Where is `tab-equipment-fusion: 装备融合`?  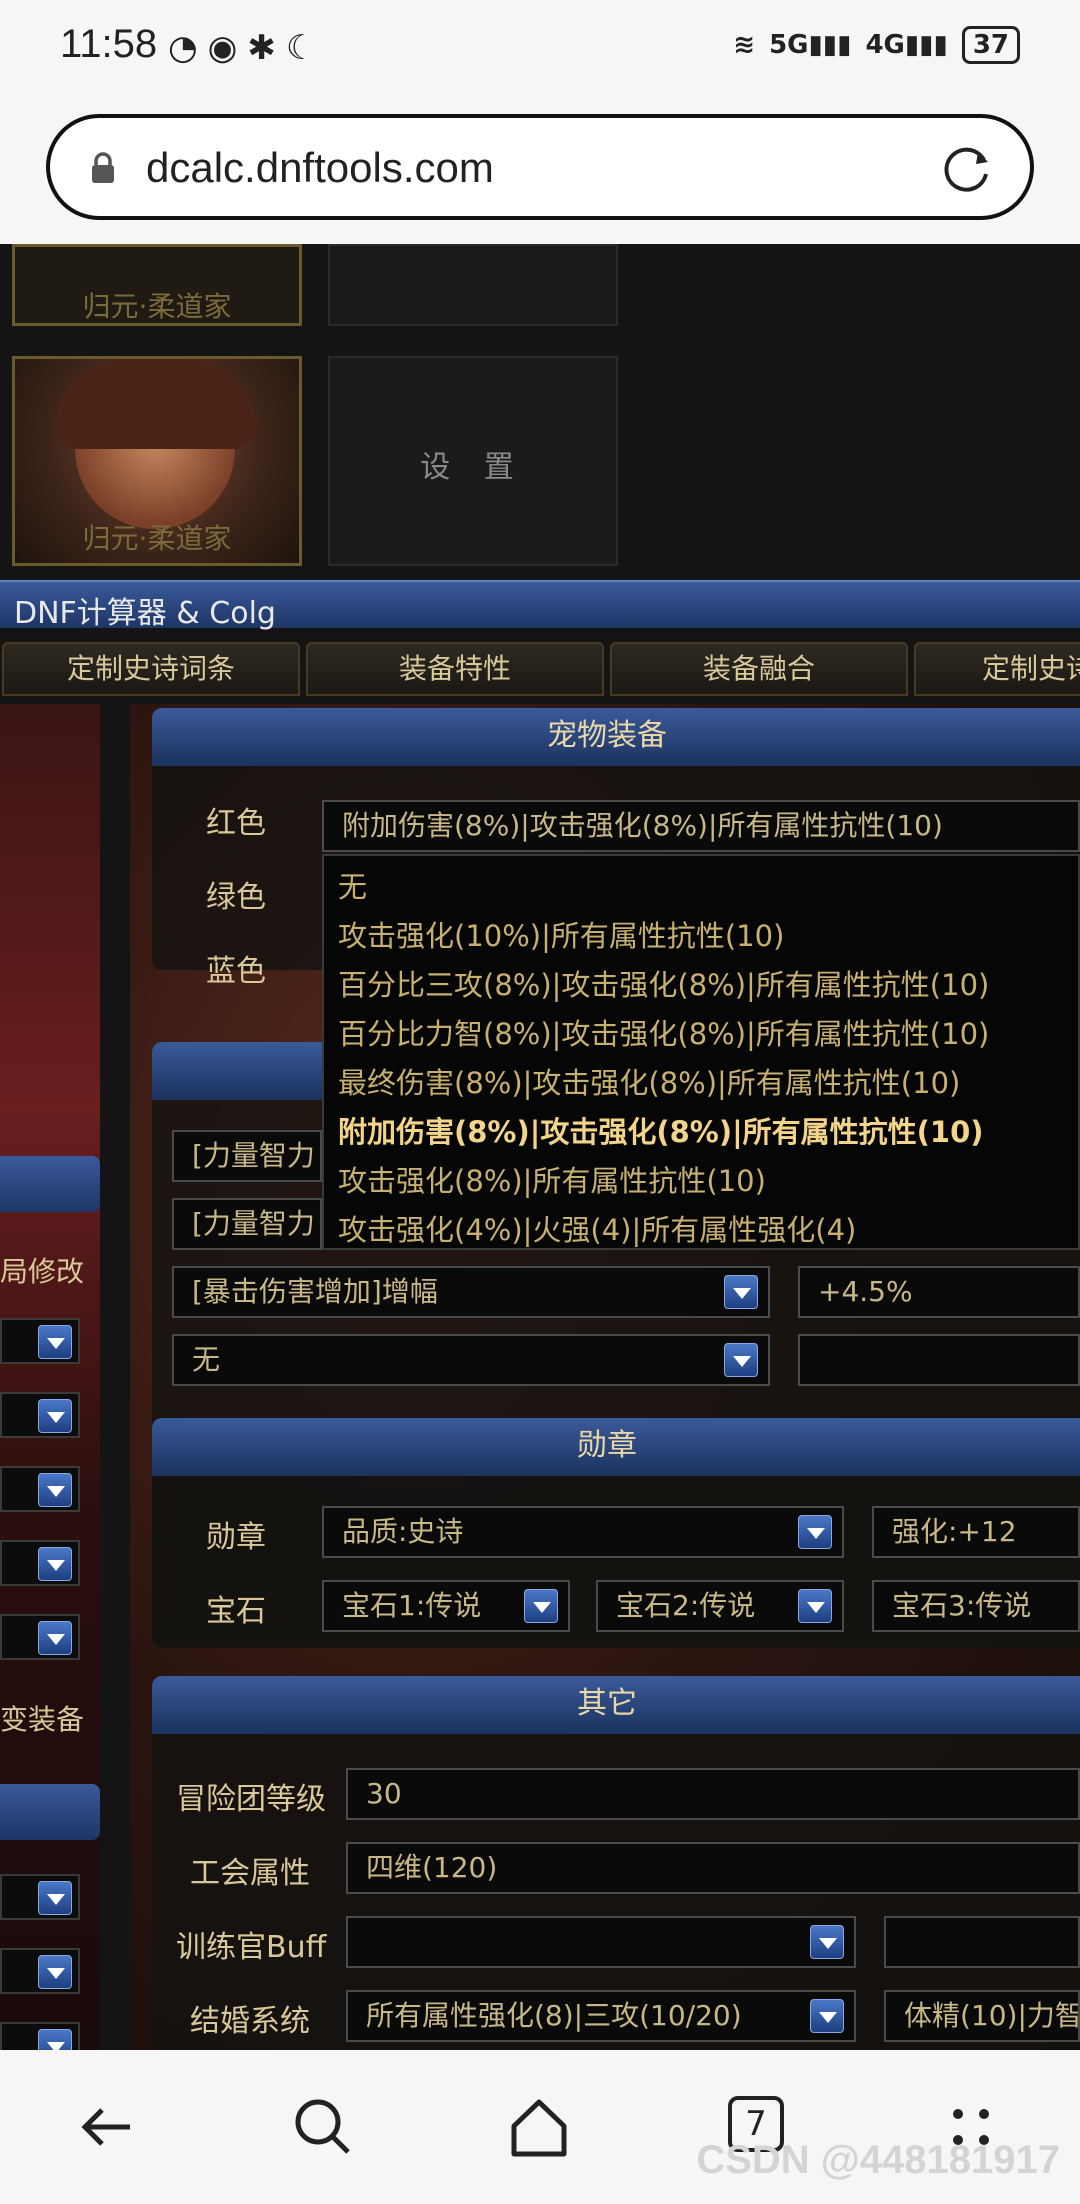 tab-equipment-fusion: 装备融合 is located at coordinates (759, 669).